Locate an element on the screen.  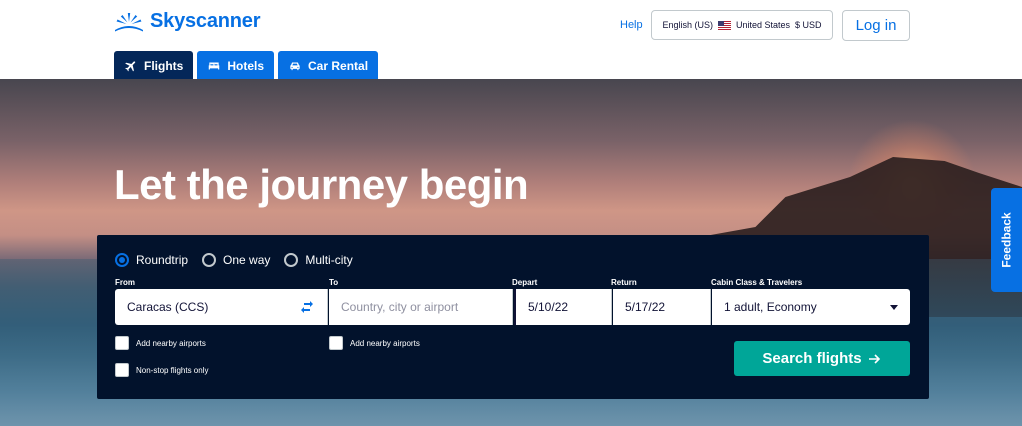
nonstop-checkbox: Non-stop flights only is located at coordinates (161, 370).